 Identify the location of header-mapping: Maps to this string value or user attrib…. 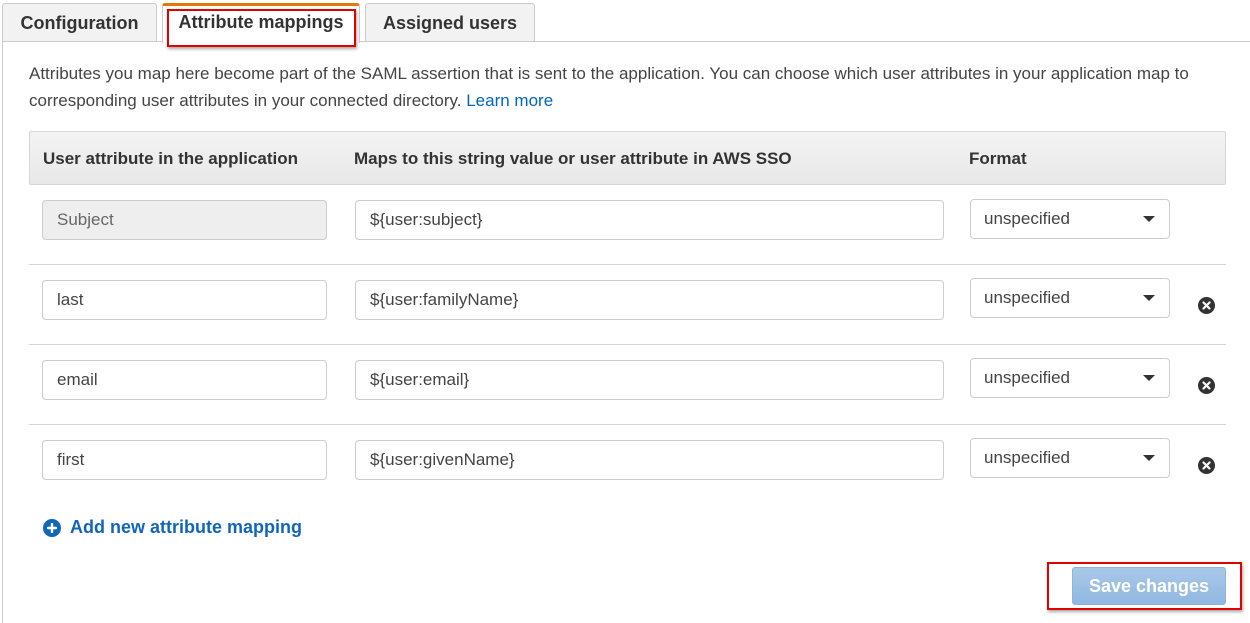
(573, 158).